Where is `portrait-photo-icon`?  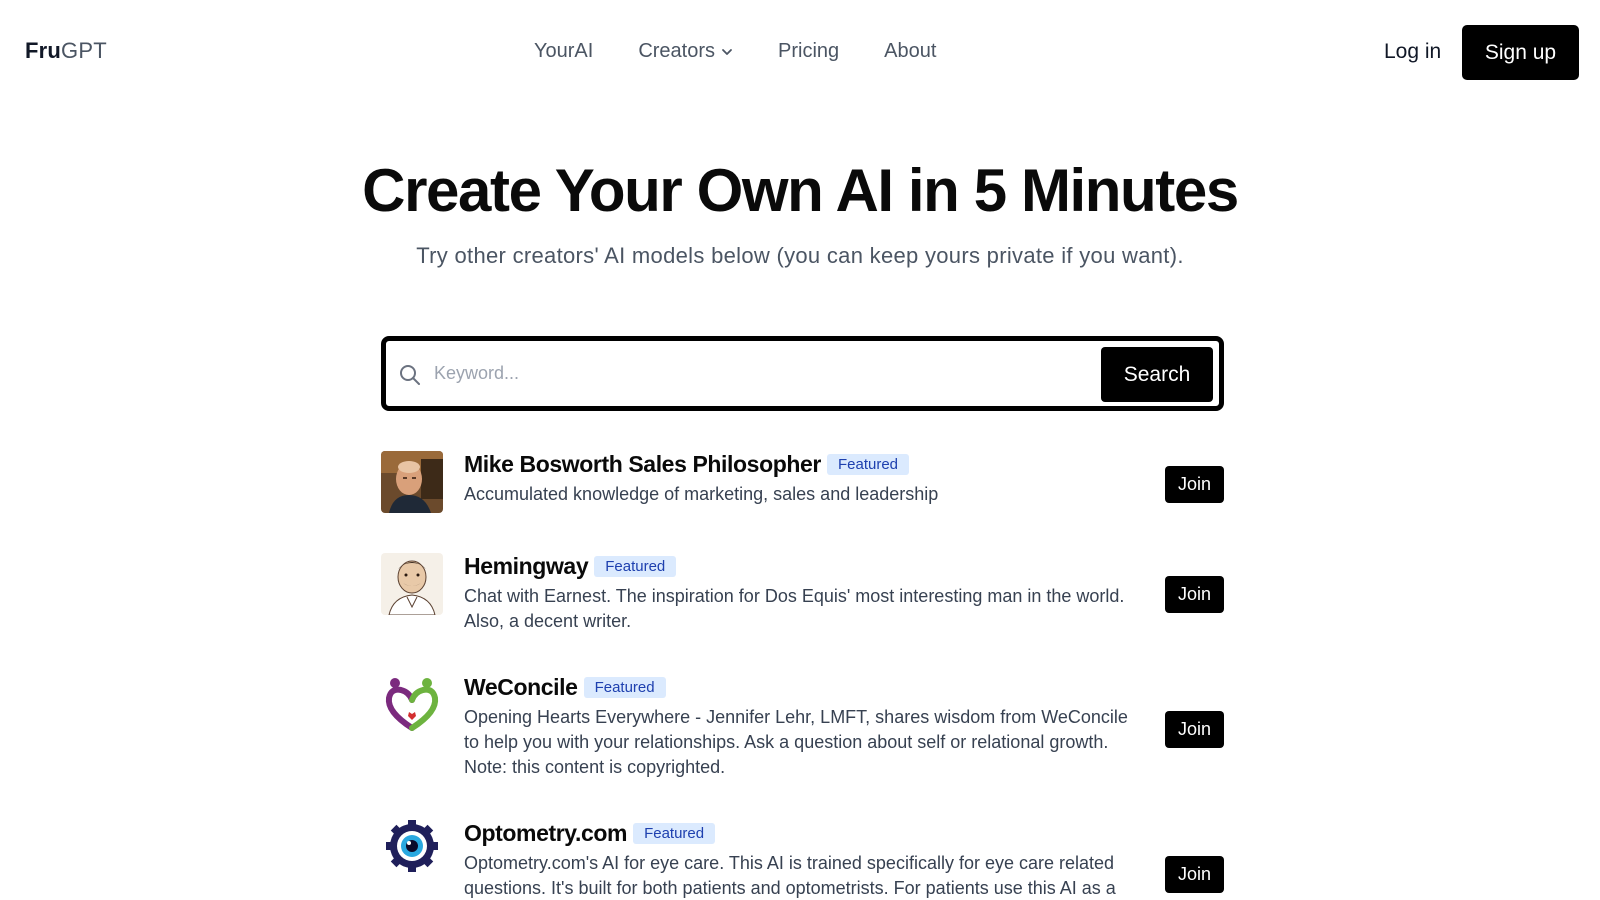
portrait-photo-icon is located at coordinates (412, 482).